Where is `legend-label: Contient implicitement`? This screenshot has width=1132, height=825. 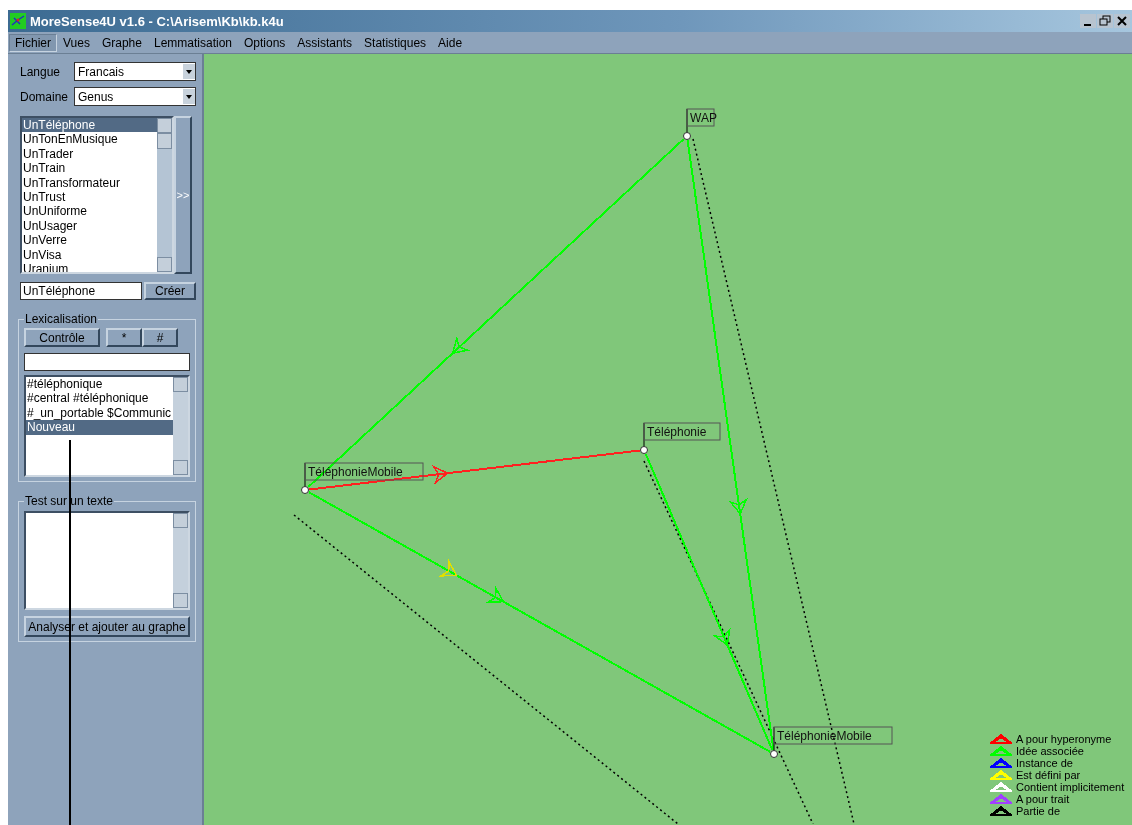 legend-label: Contient implicitement is located at coordinates (1070, 787).